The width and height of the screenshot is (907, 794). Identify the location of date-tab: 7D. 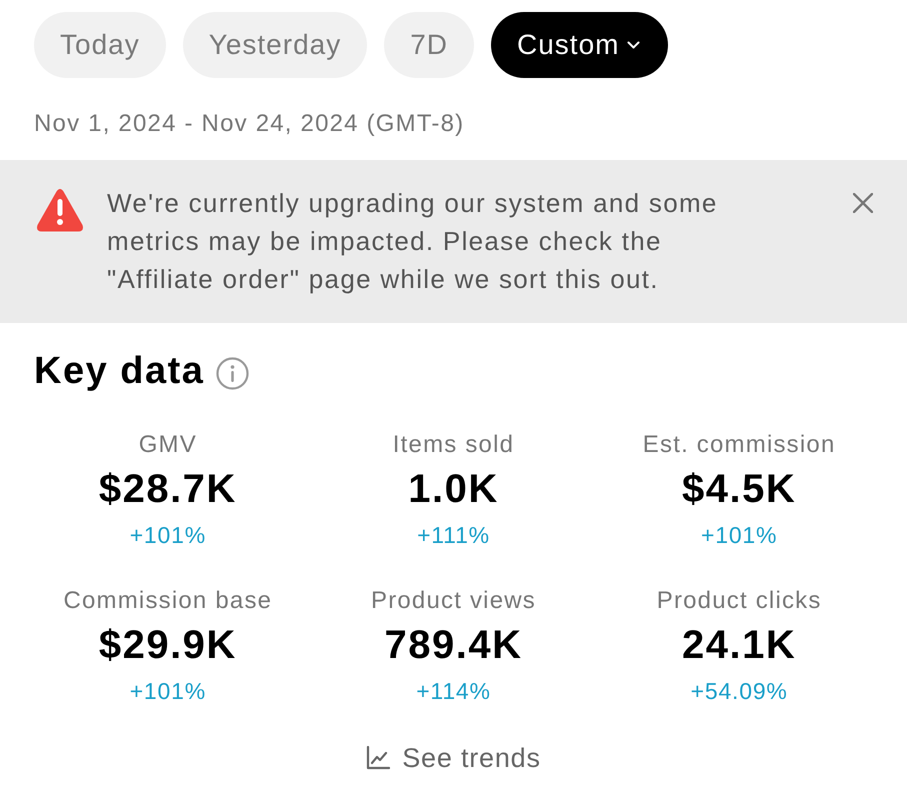
(429, 45).